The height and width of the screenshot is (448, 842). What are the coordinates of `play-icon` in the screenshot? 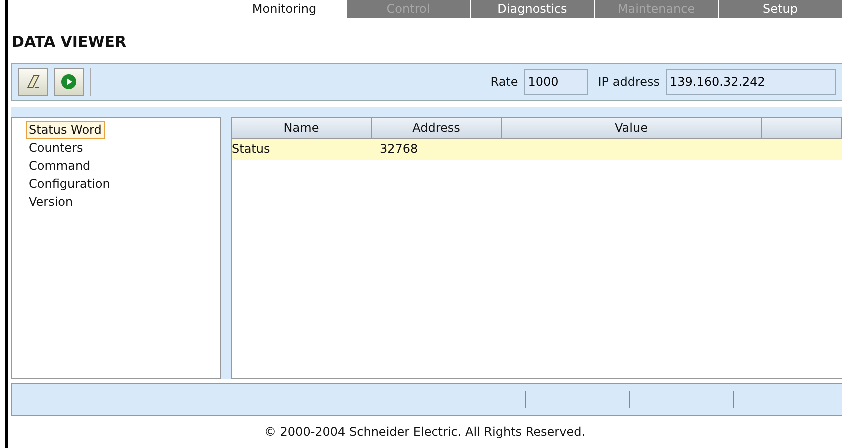 It's located at (69, 82).